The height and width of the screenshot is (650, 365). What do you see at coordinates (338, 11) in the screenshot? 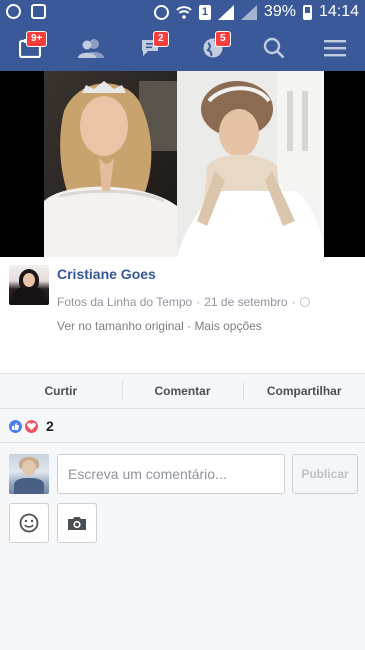
I see `clock: 14:14` at bounding box center [338, 11].